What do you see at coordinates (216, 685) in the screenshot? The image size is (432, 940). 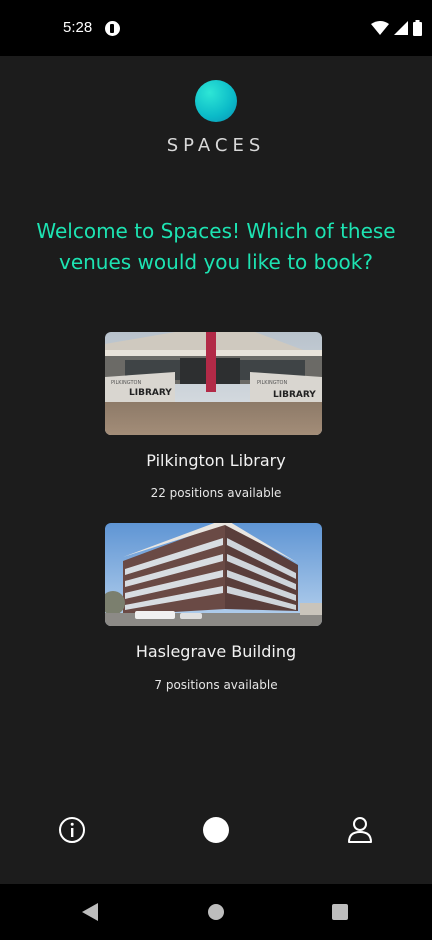 I see `venue-positions-haslegrave-building: 7 positions available` at bounding box center [216, 685].